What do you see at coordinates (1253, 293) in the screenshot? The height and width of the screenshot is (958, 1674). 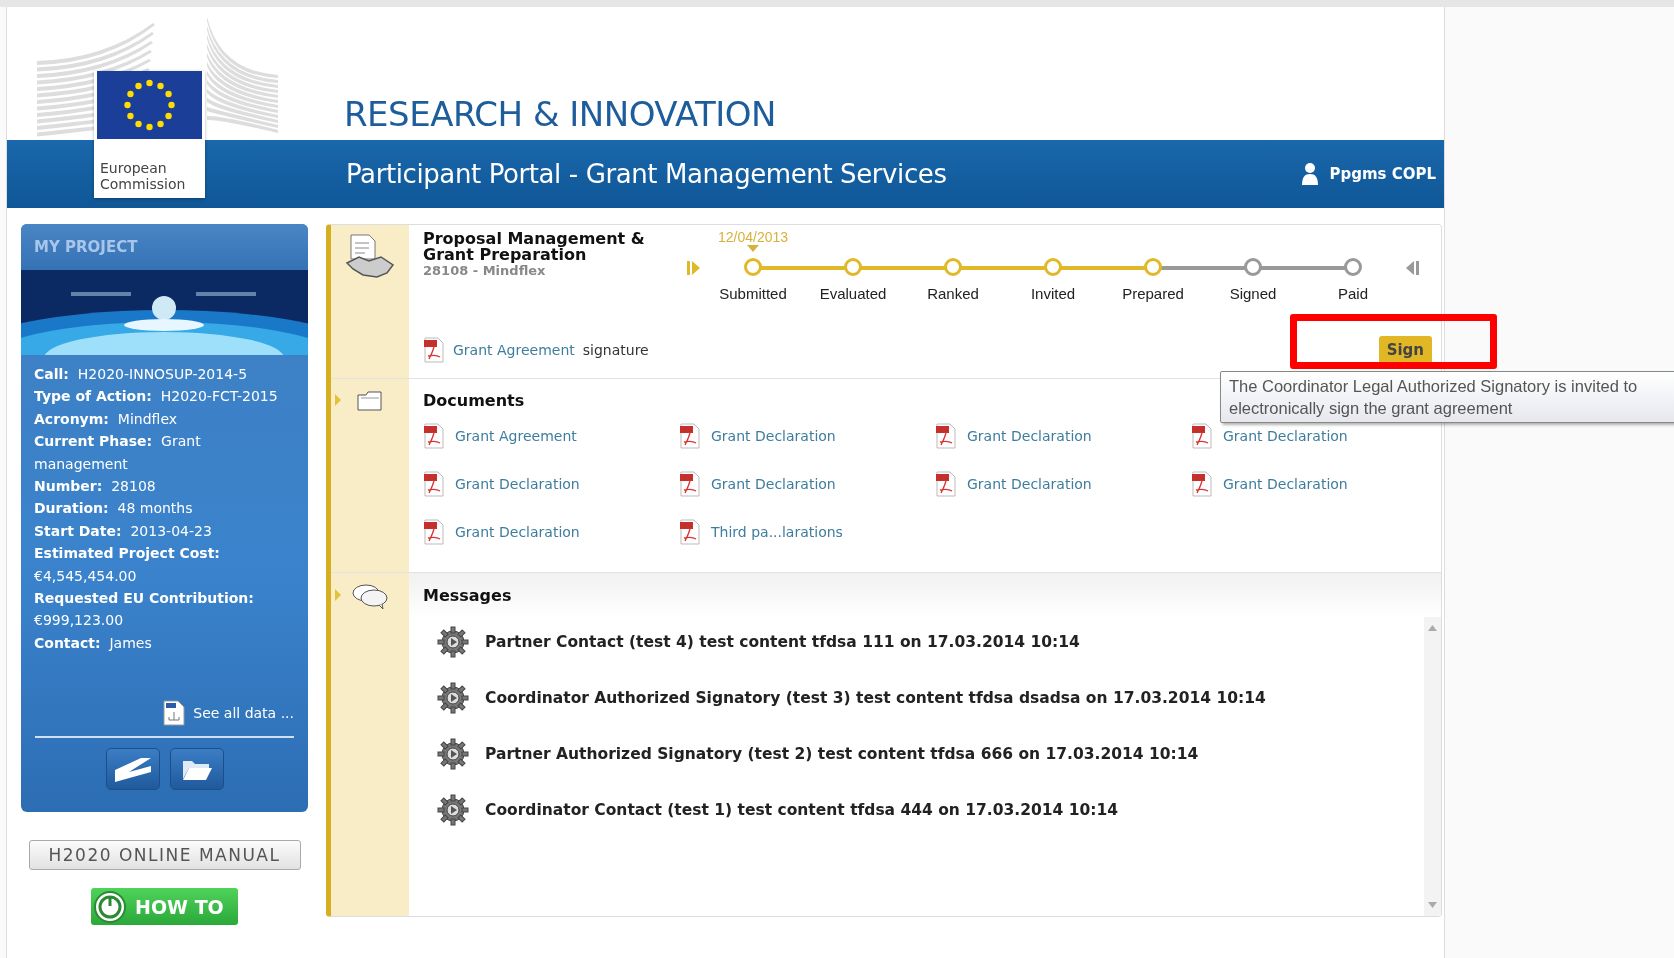 I see `step-label: Signed` at bounding box center [1253, 293].